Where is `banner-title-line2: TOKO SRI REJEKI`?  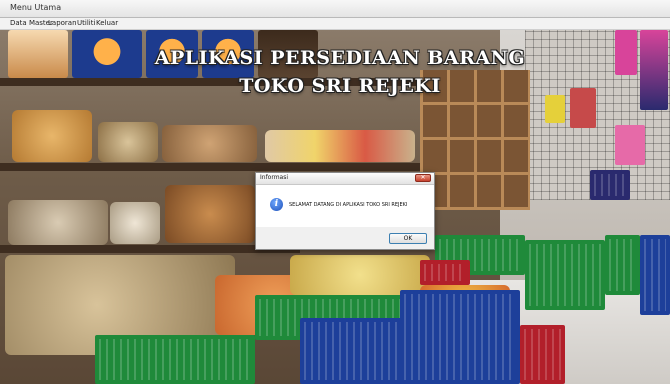
banner-title-line2: TOKO SRI REJEKI is located at coordinates (340, 86).